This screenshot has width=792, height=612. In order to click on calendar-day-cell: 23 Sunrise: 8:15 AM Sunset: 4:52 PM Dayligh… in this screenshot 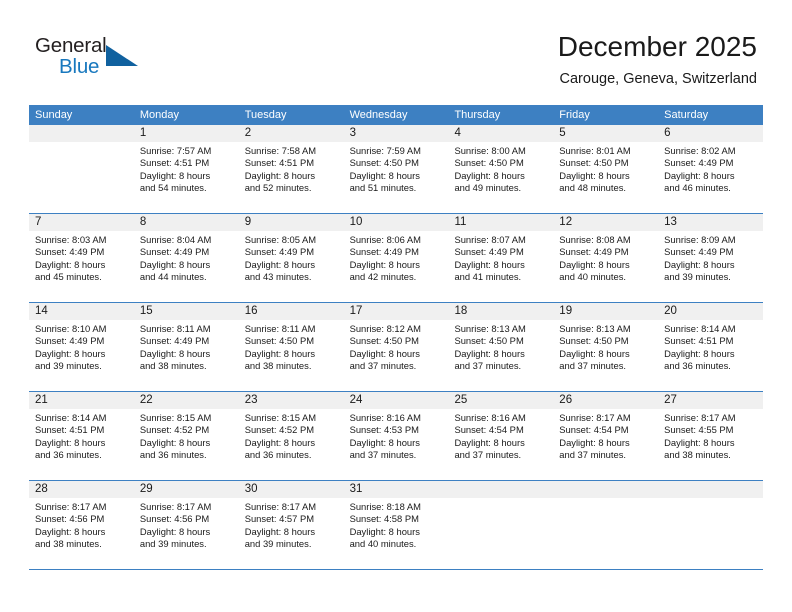, I will do `click(291, 436)`.